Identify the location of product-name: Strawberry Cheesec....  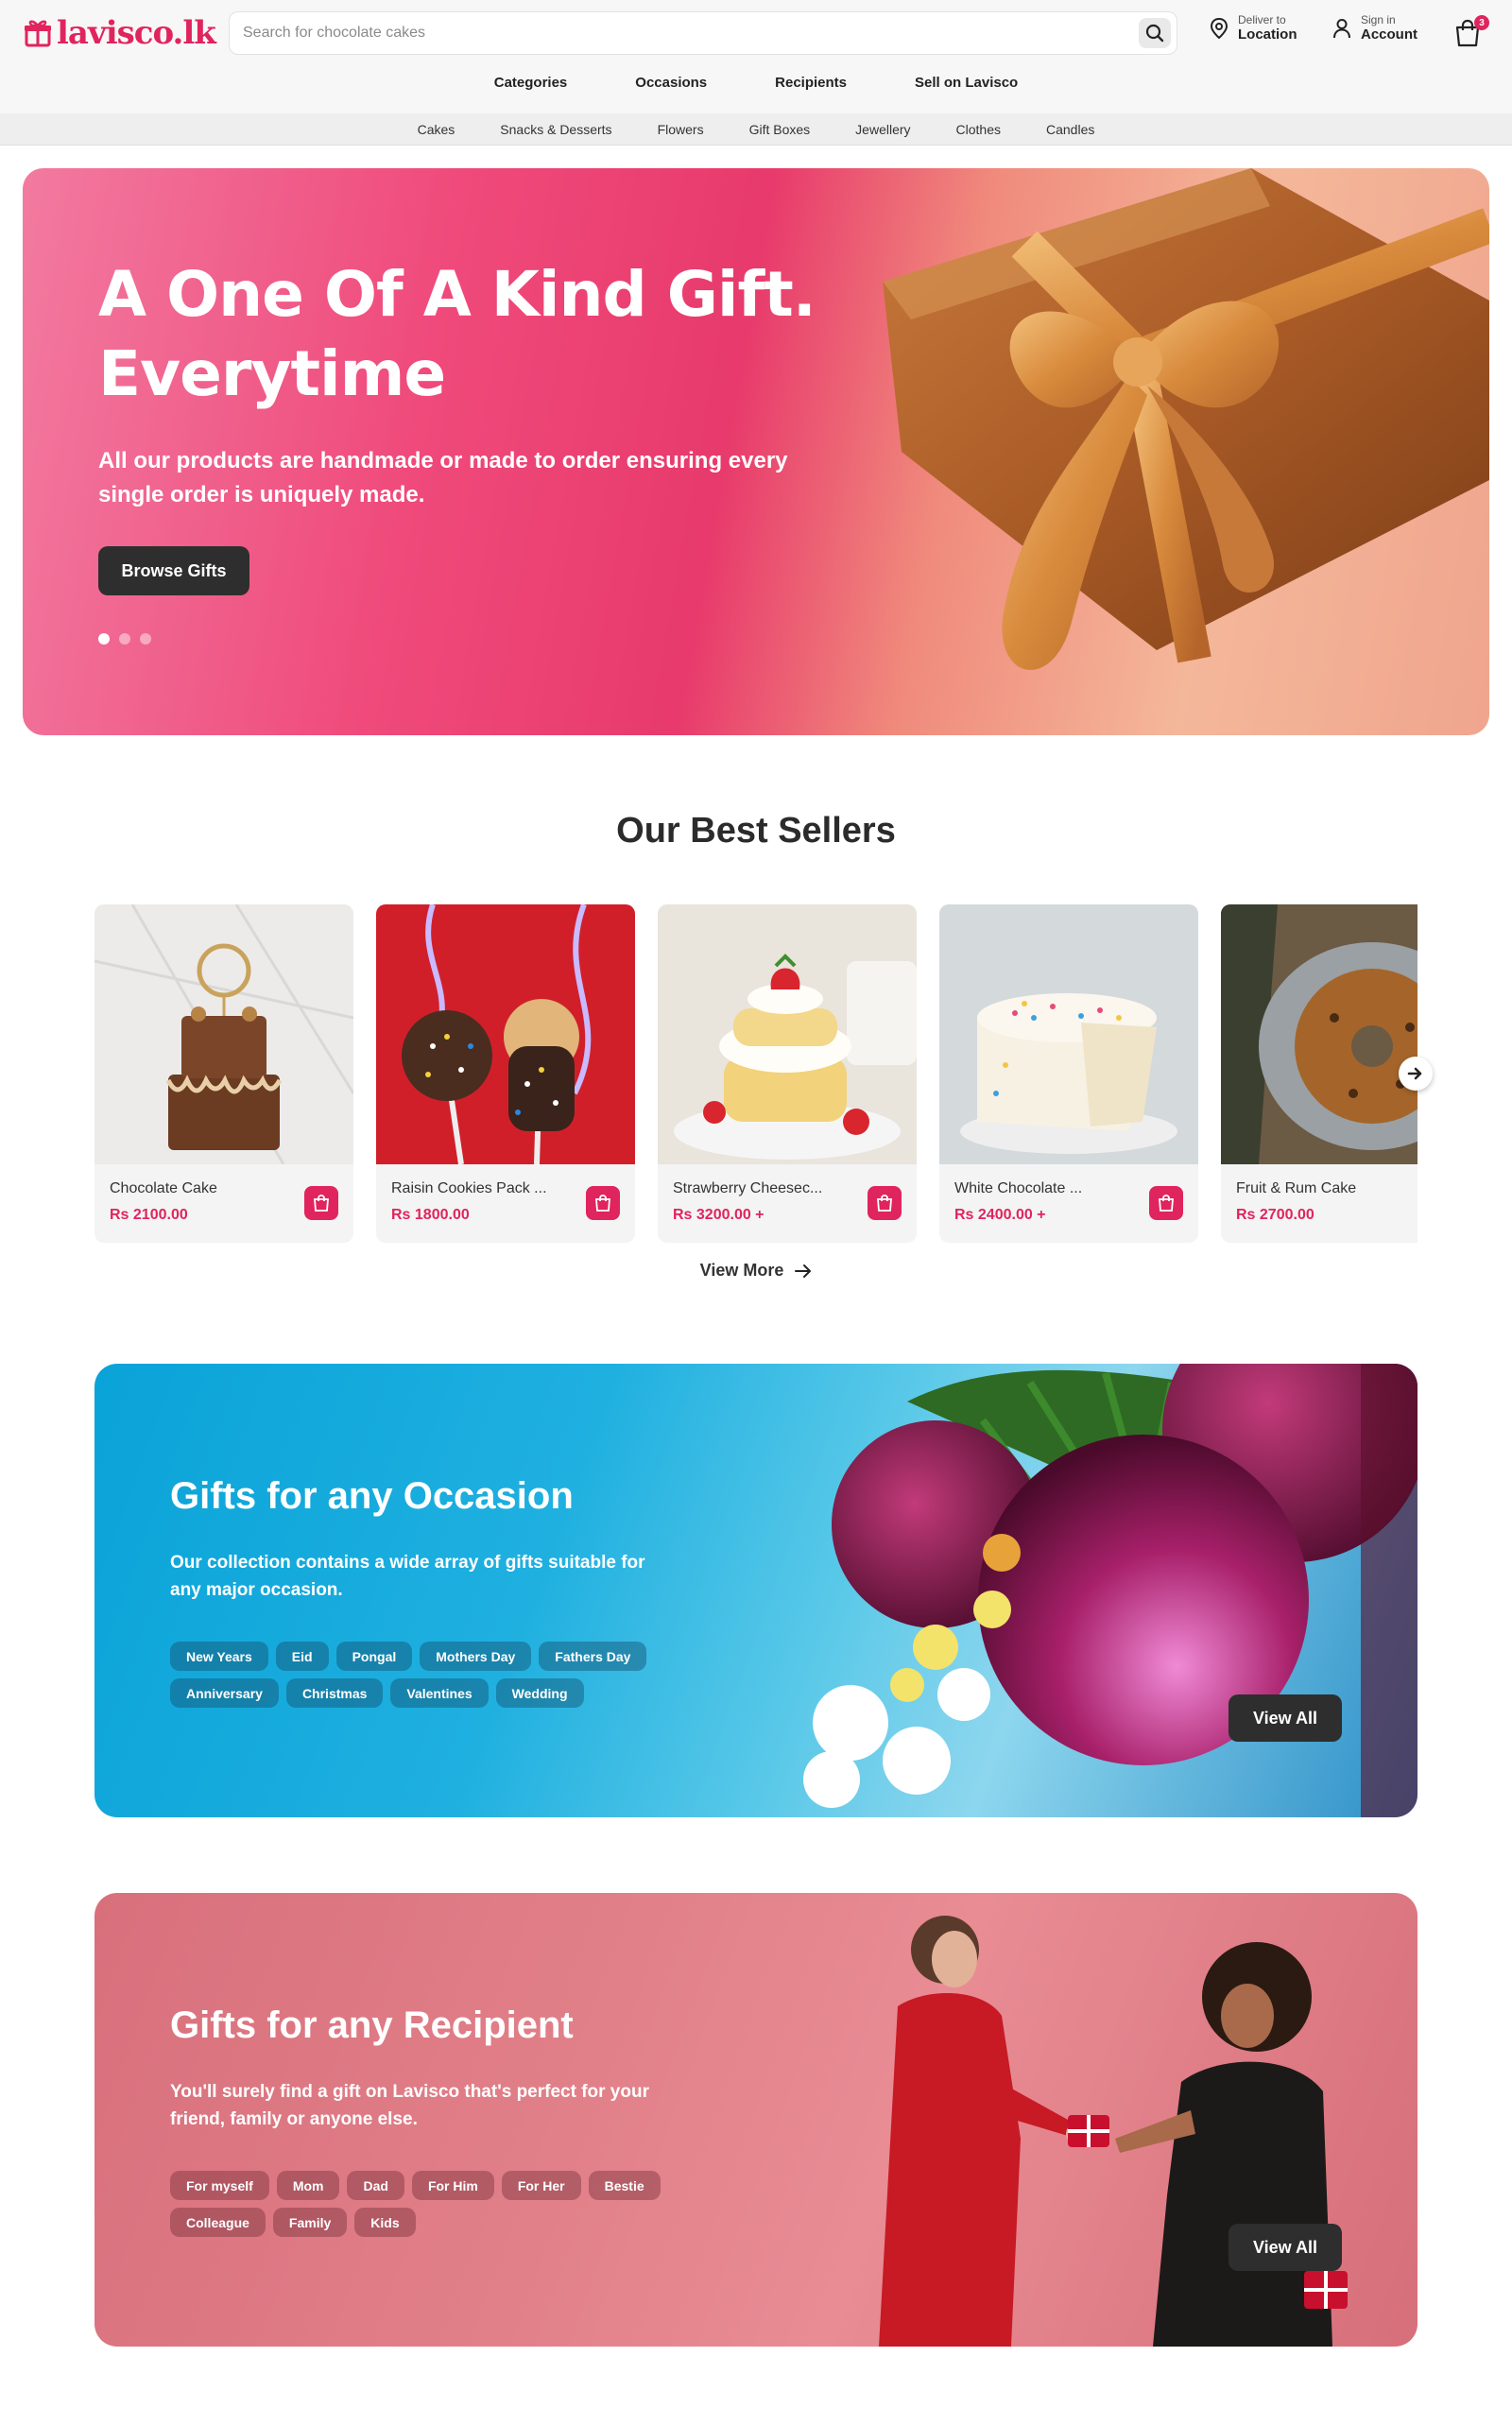
(748, 1188).